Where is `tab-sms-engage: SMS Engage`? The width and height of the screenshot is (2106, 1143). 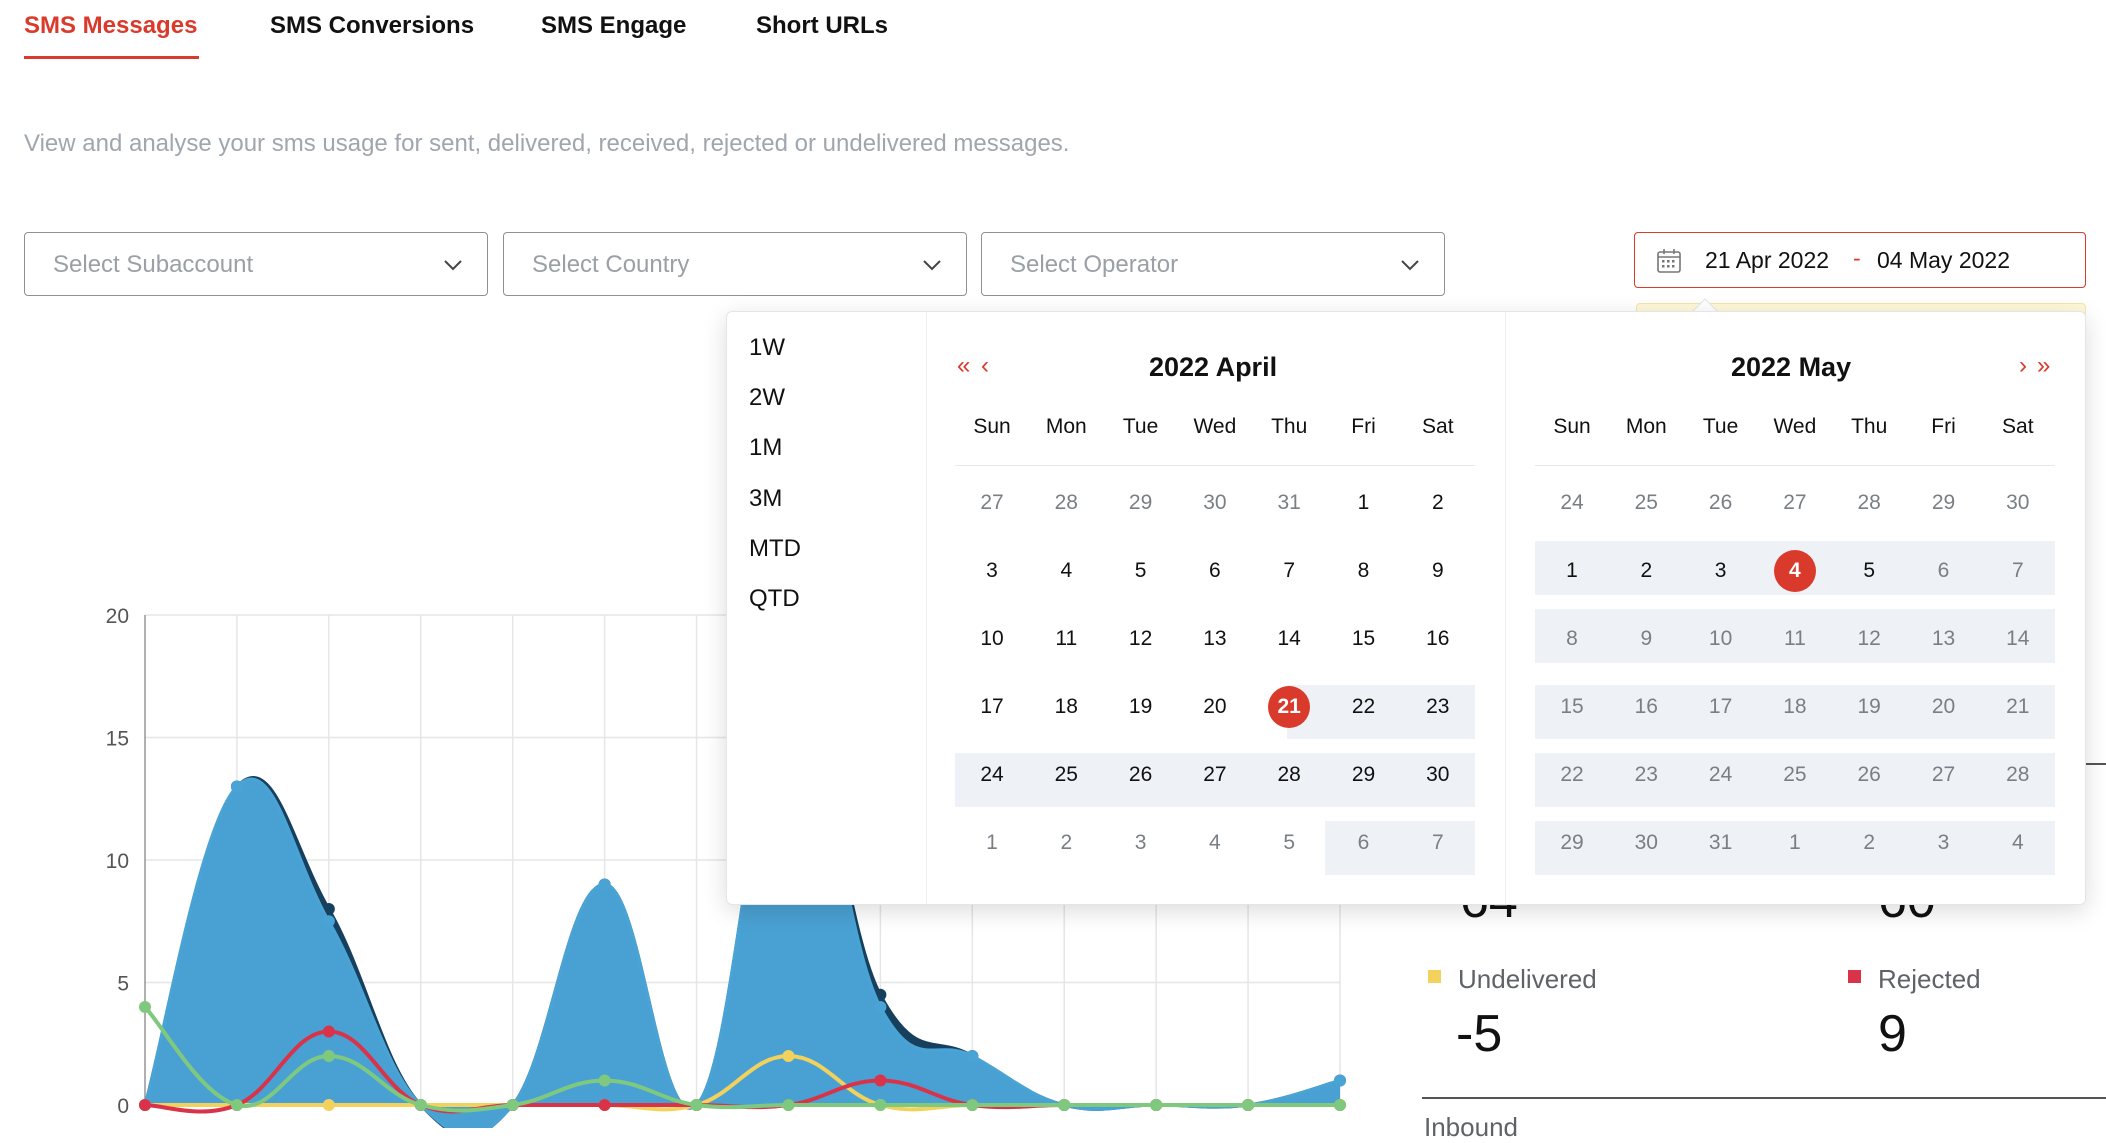 tab-sms-engage: SMS Engage is located at coordinates (613, 26).